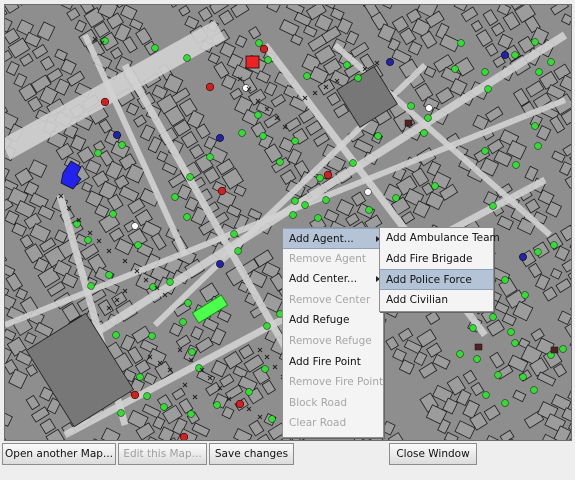 The width and height of the screenshot is (575, 480). I want to click on menu-item-remove-refuge: Remove Refuge, so click(333, 341).